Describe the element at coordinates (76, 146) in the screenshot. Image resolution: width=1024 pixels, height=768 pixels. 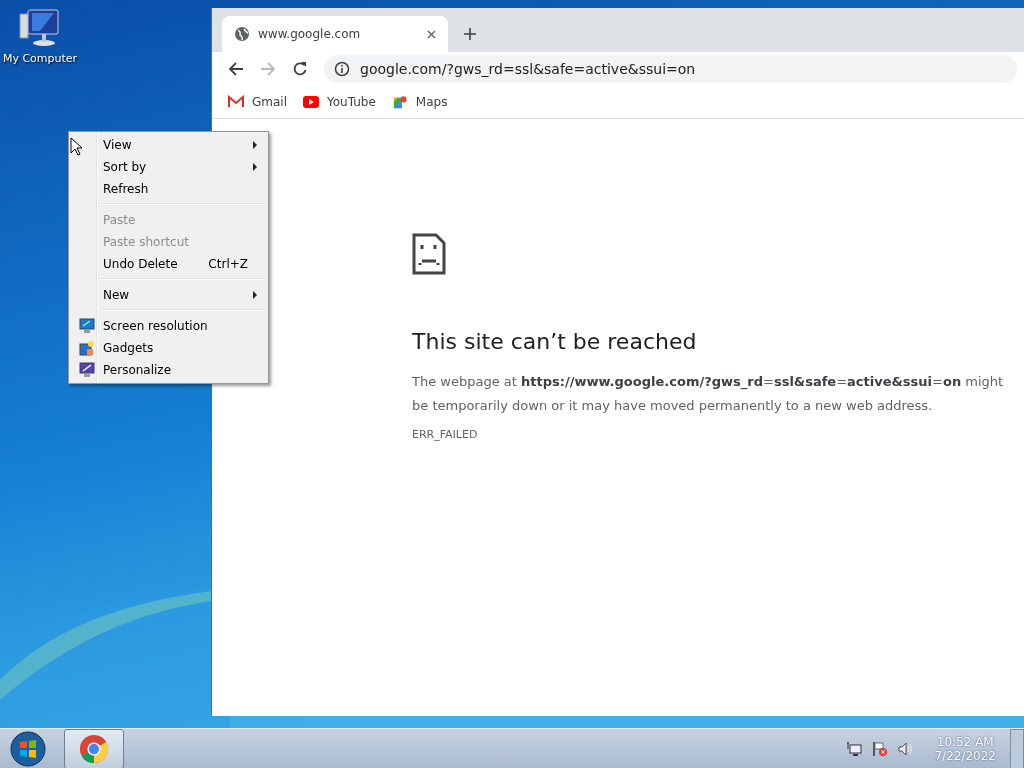
I see `cursor-icon` at that location.